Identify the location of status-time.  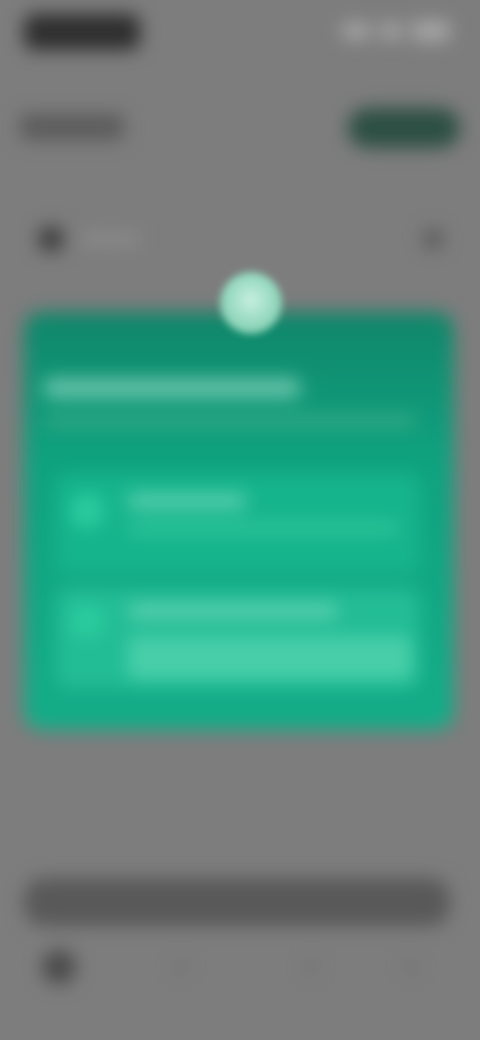
(82, 32).